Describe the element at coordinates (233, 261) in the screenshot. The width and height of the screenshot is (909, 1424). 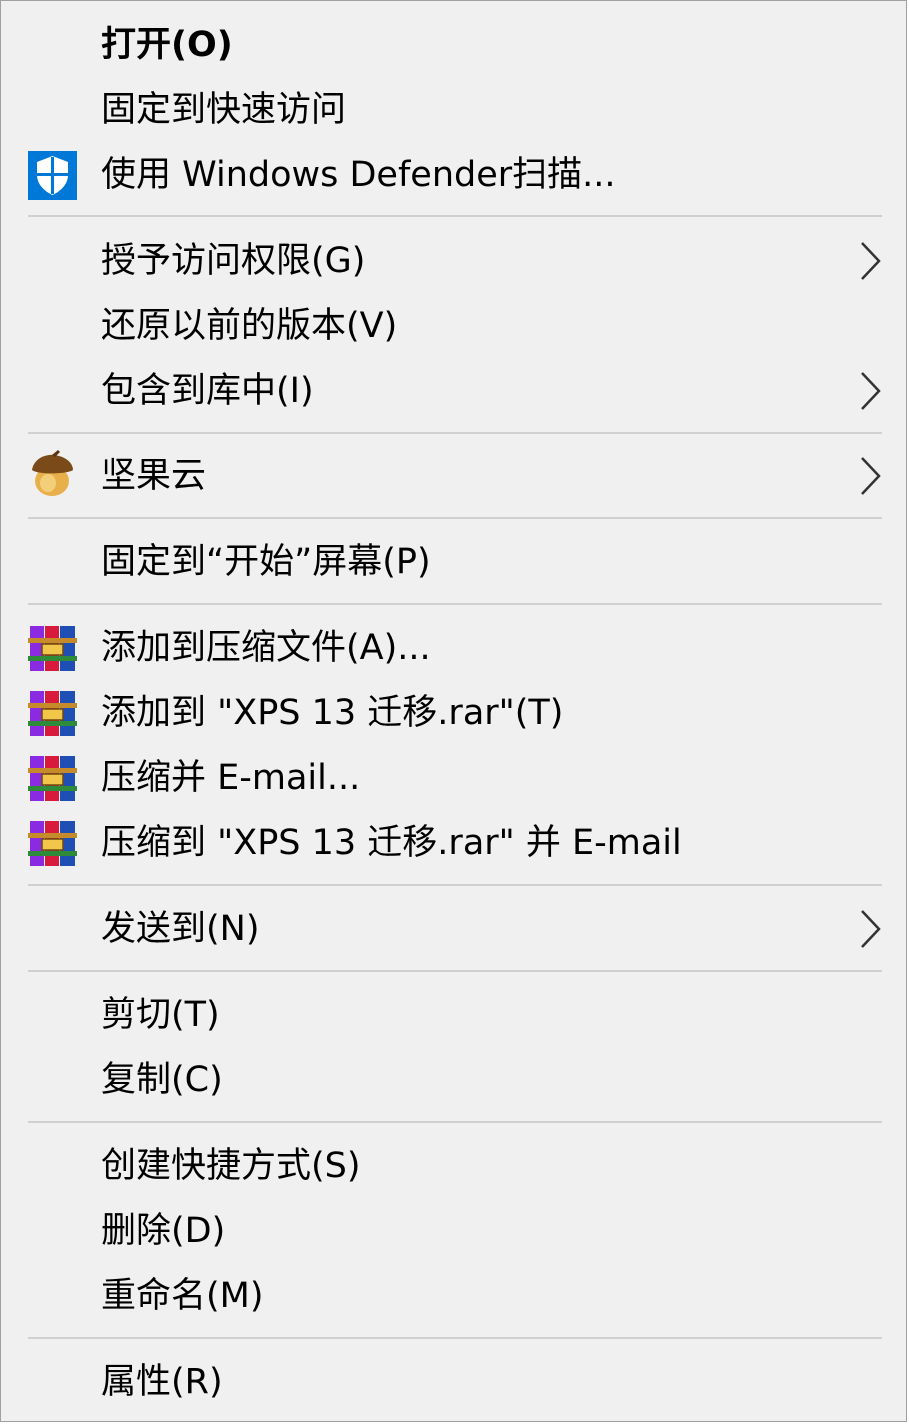
I see `menu-item-label: 授予访问权限(G)` at that location.